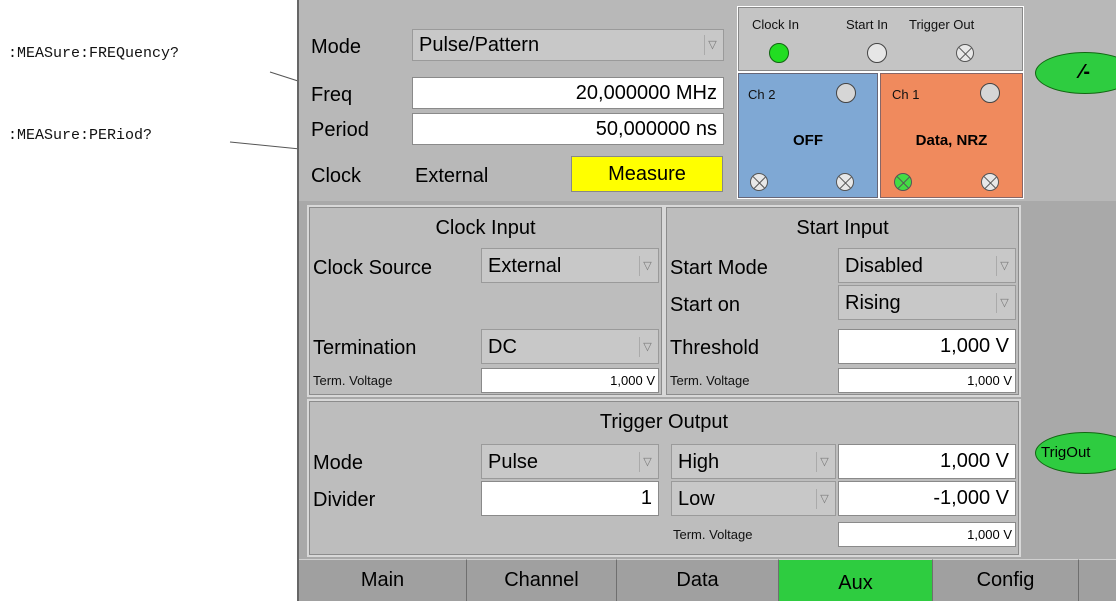 Image resolution: width=1116 pixels, height=601 pixels. What do you see at coordinates (365, 348) in the screenshot?
I see `termination-label: Termination` at bounding box center [365, 348].